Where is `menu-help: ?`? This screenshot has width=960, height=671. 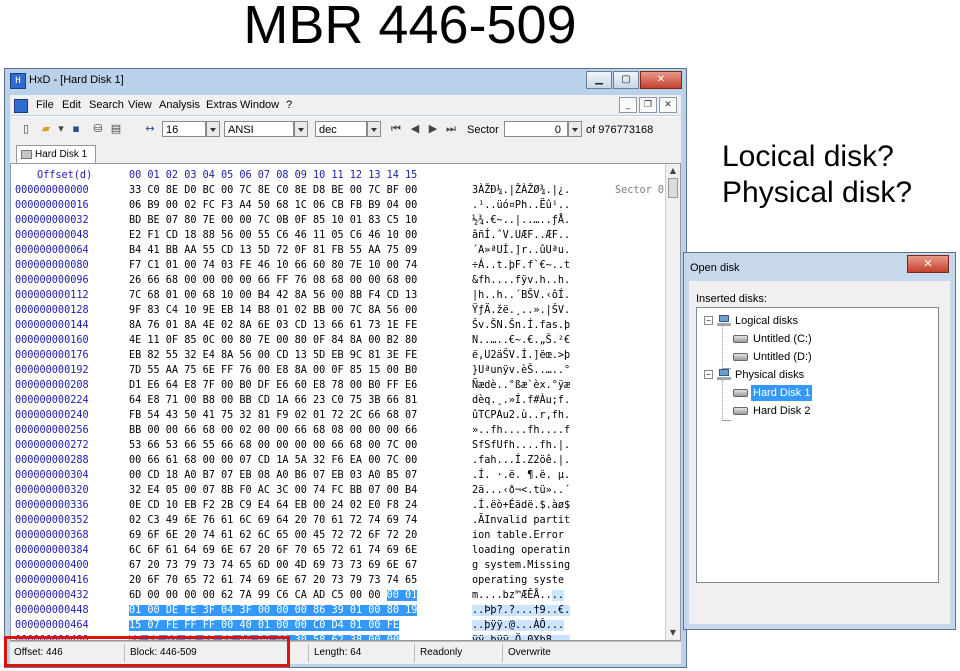
menu-help: ? is located at coordinates (289, 105).